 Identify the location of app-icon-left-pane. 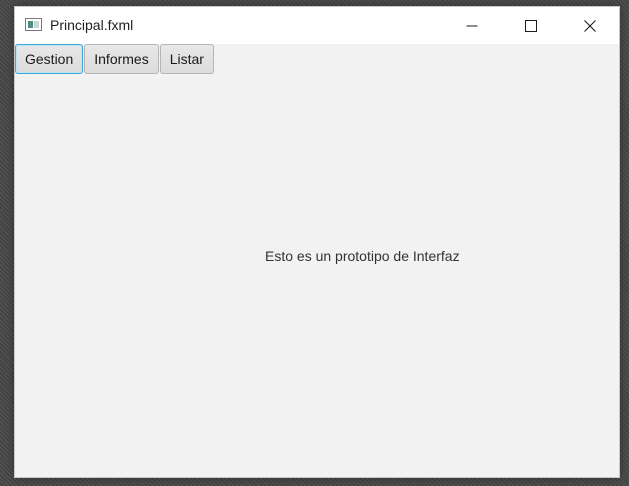
(30, 24).